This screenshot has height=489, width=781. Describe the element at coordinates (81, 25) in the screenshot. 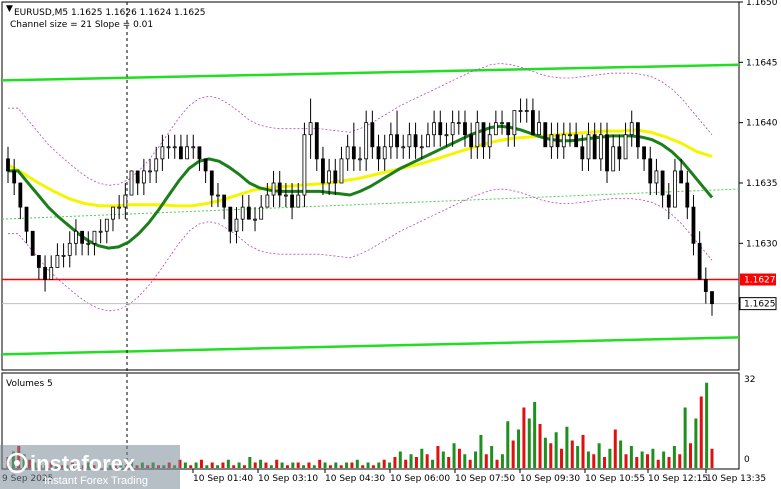

I see `channel-line: Channel size = 21 Slope = 0.01` at that location.